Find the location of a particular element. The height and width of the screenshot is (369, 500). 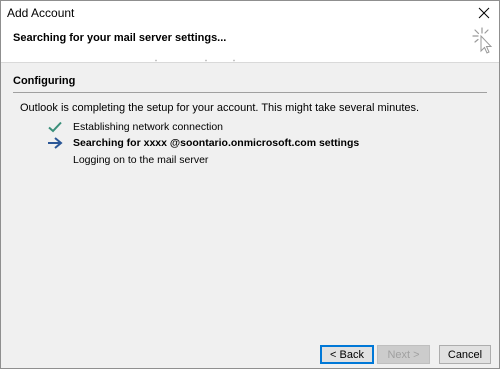

title-bar: Add Account is located at coordinates (250, 13).